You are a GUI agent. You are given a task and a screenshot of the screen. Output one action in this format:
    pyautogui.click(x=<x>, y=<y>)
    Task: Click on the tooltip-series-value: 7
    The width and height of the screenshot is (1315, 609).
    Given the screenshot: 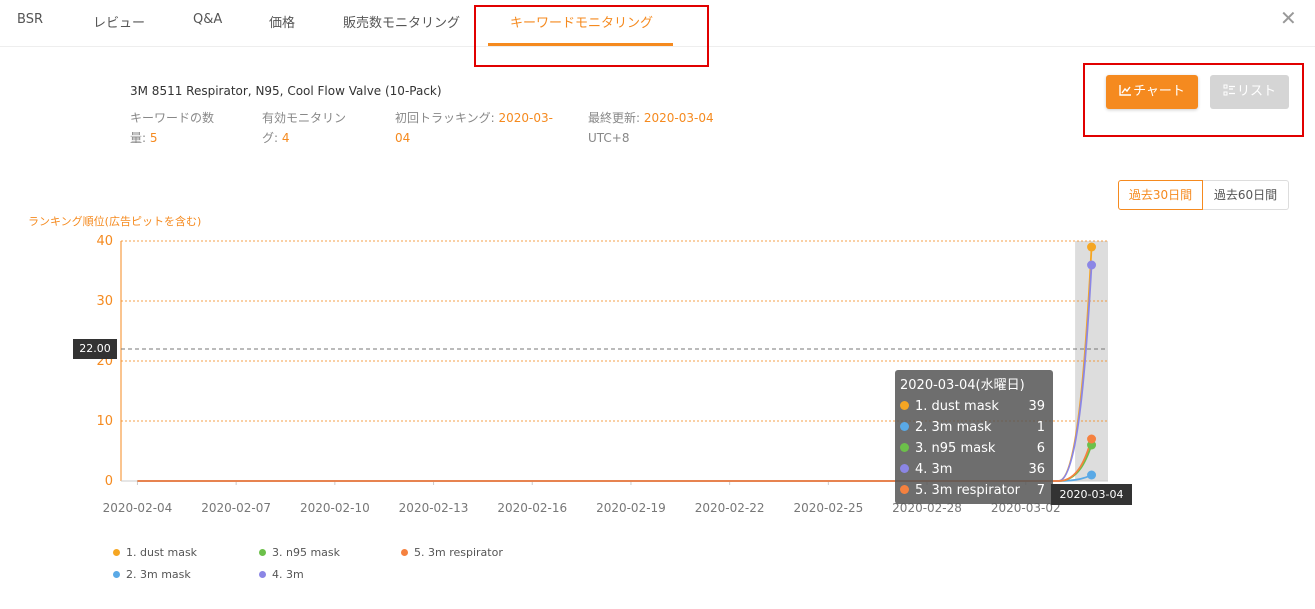 What is the action you would take?
    pyautogui.click(x=1040, y=490)
    